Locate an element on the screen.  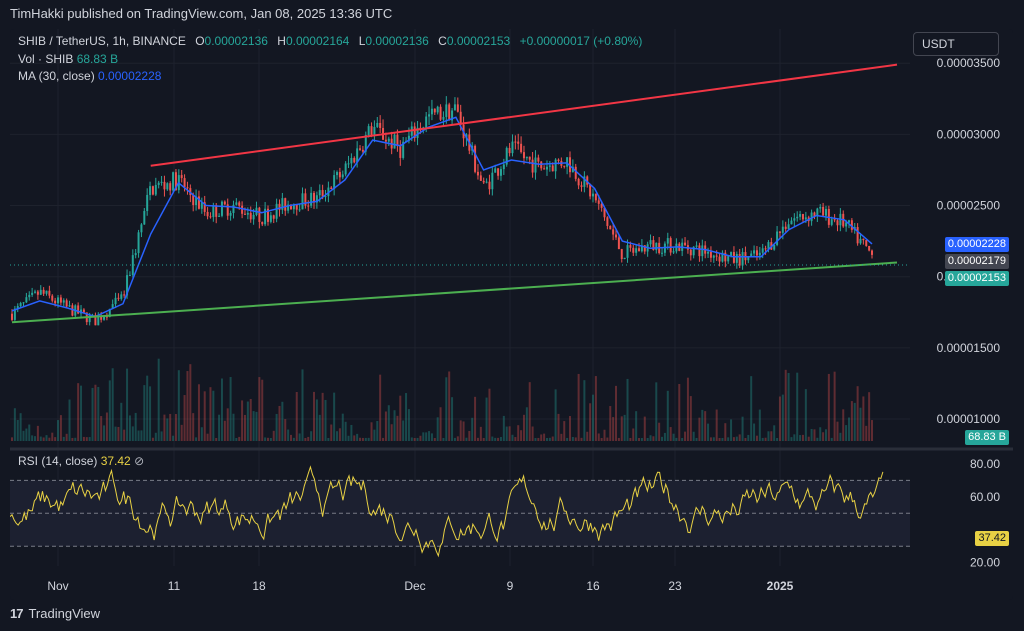
currency-button: USDT is located at coordinates (956, 44).